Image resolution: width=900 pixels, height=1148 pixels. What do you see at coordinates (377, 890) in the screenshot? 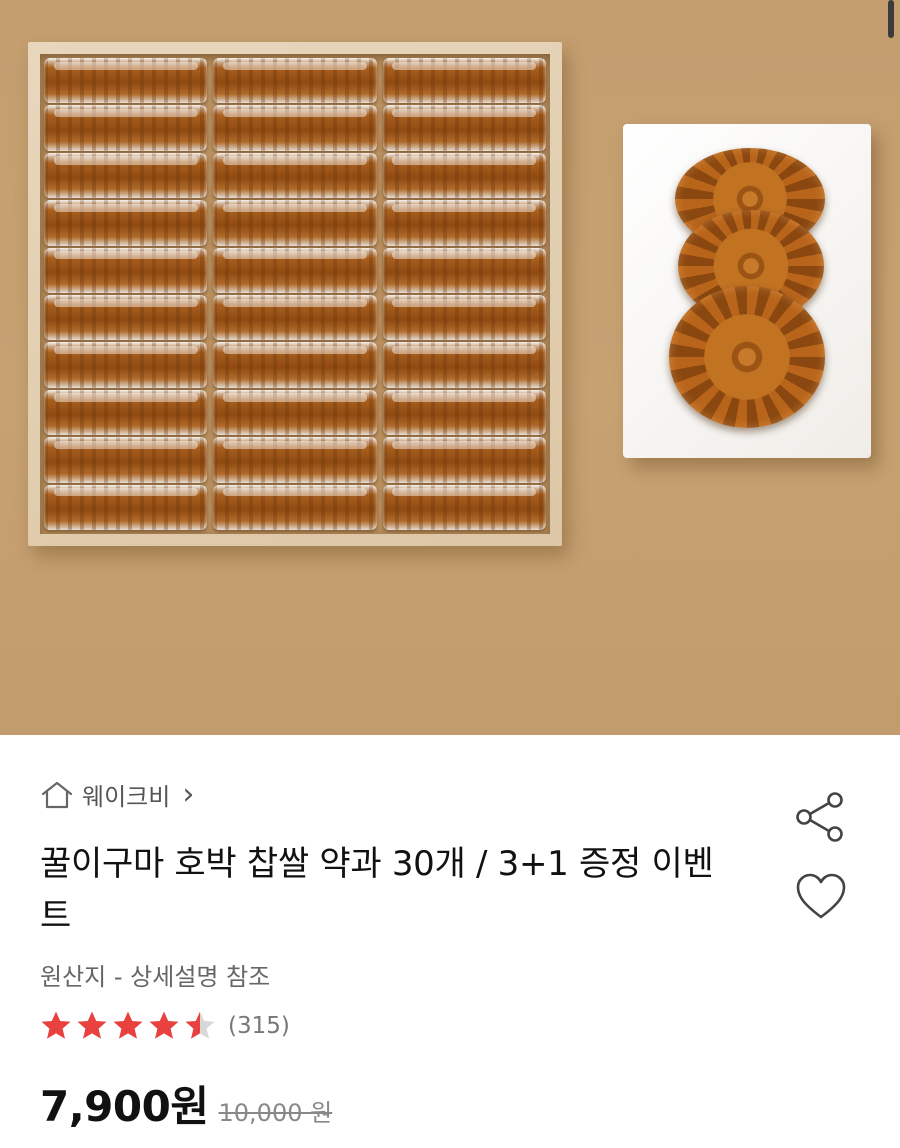
I see `product-title: 꿀이구마 호박 찹쌀 약과 30개 / 3+1 증정 이벤트` at bounding box center [377, 890].